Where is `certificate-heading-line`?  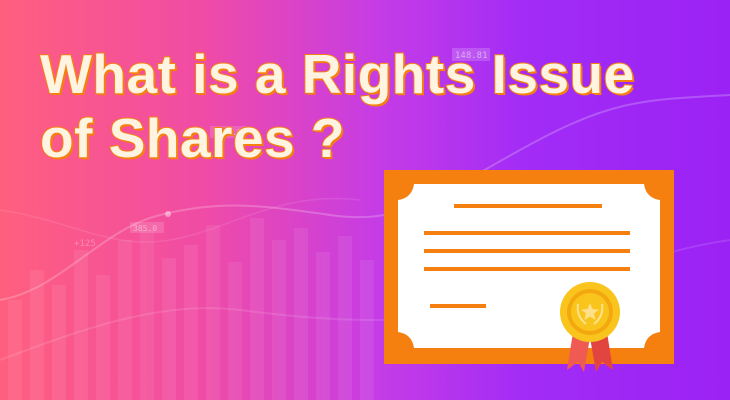 certificate-heading-line is located at coordinates (528, 206).